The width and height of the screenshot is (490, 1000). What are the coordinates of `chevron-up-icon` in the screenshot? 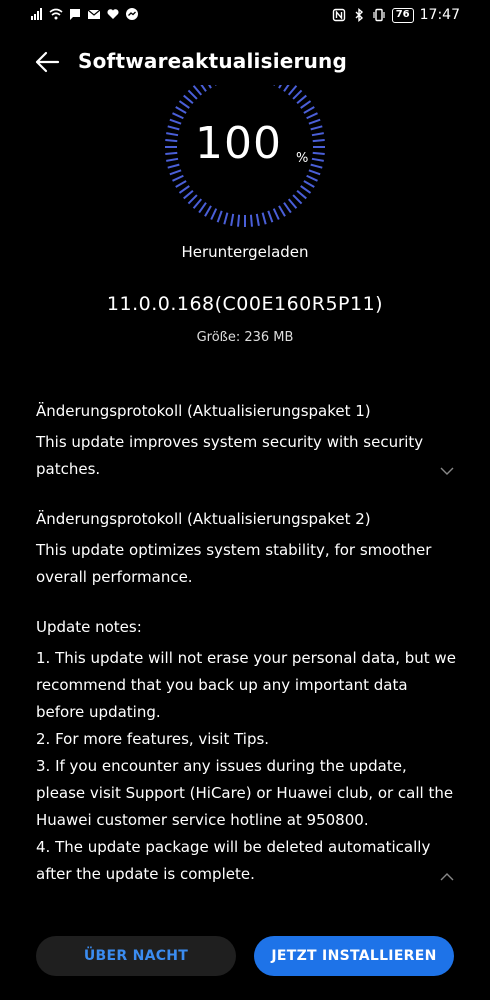 It's located at (447, 877).